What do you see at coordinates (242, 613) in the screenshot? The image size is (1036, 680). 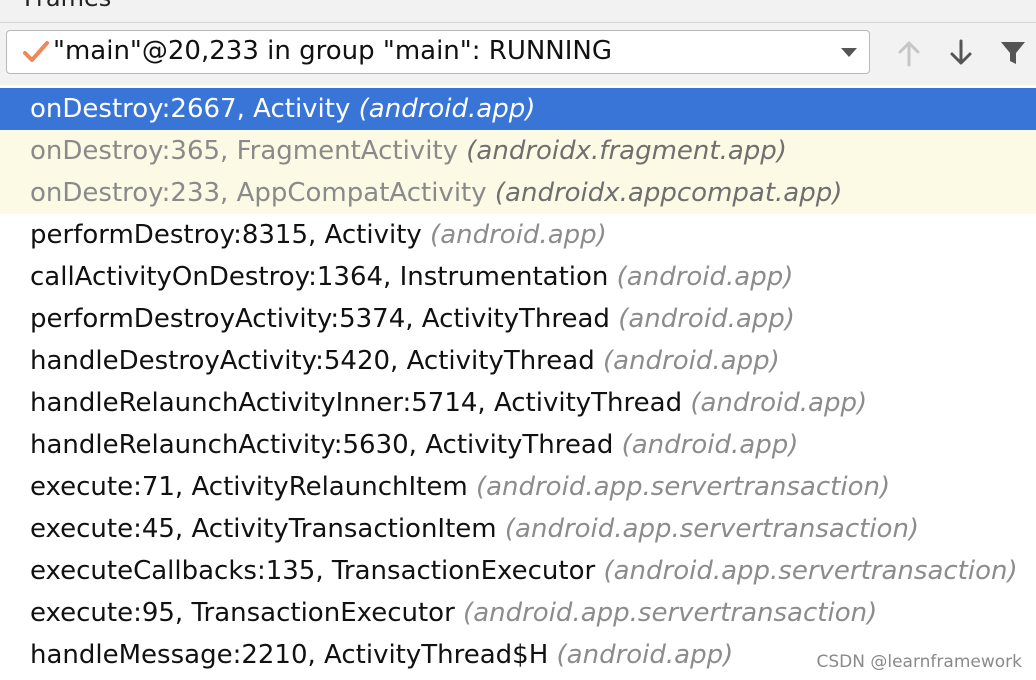 I see `frame-method: execute:95, TransactionExecutor` at bounding box center [242, 613].